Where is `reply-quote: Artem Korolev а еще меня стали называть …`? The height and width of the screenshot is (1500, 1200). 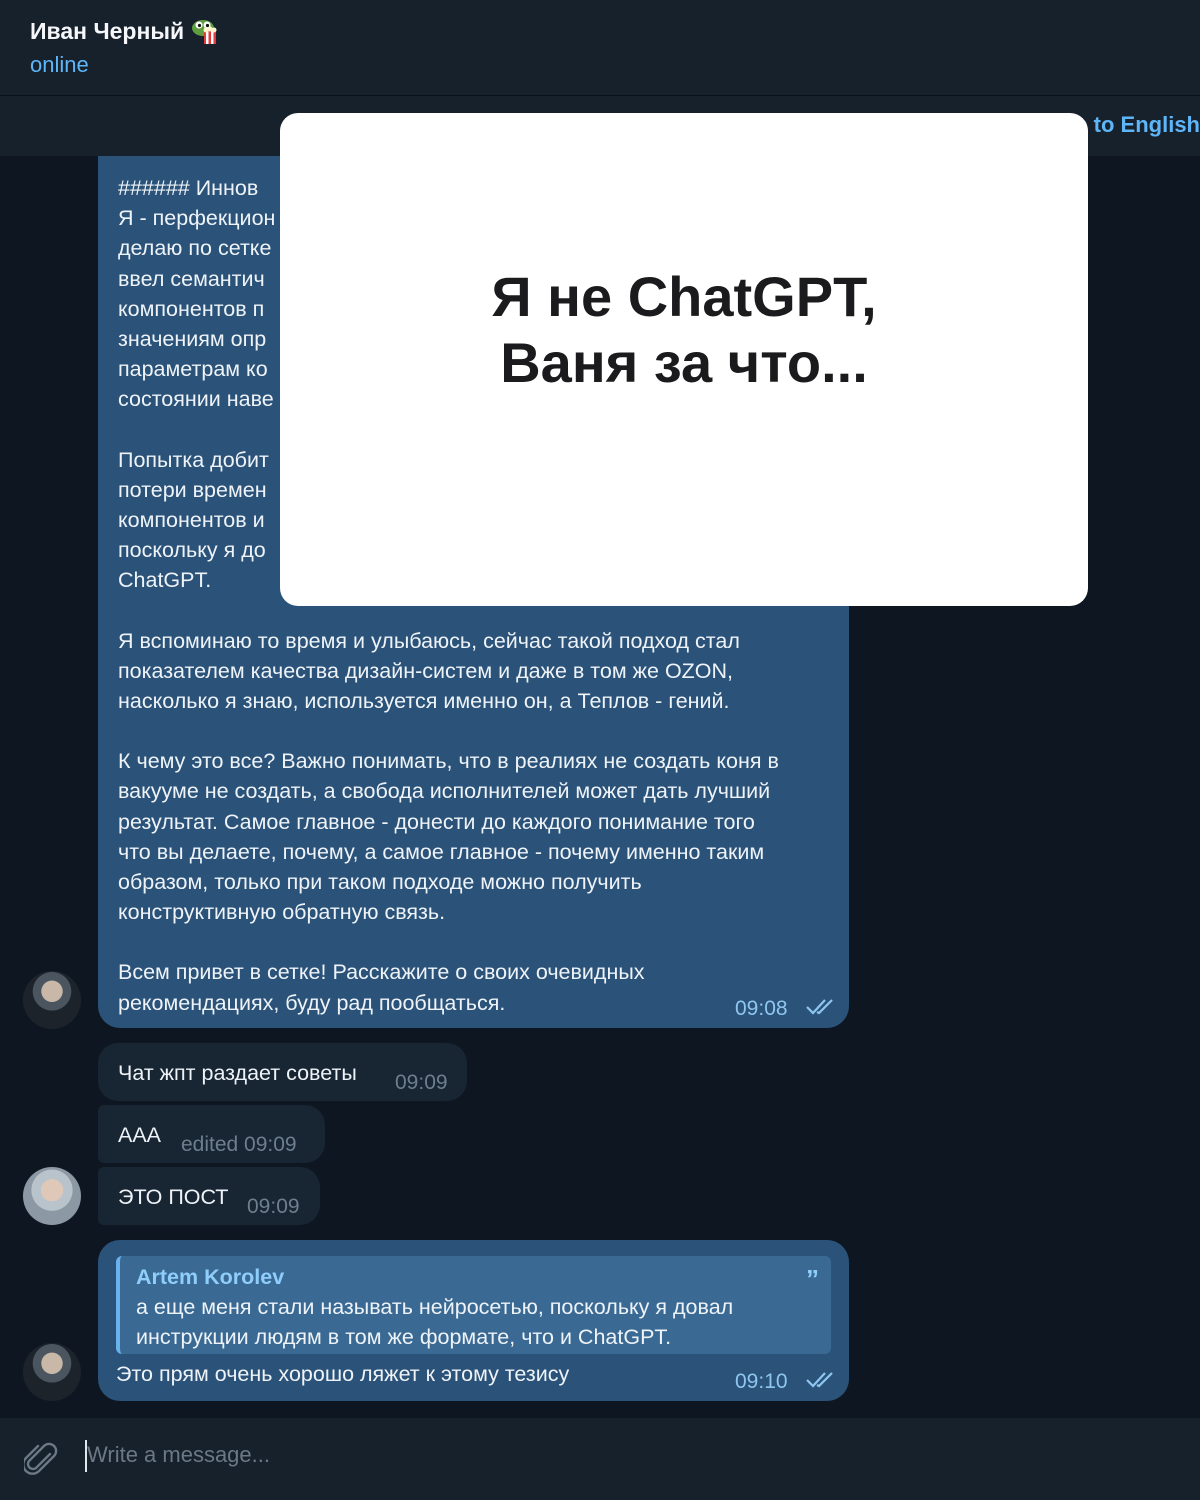 reply-quote: Artem Korolev а еще меня стали называть … is located at coordinates (473, 1305).